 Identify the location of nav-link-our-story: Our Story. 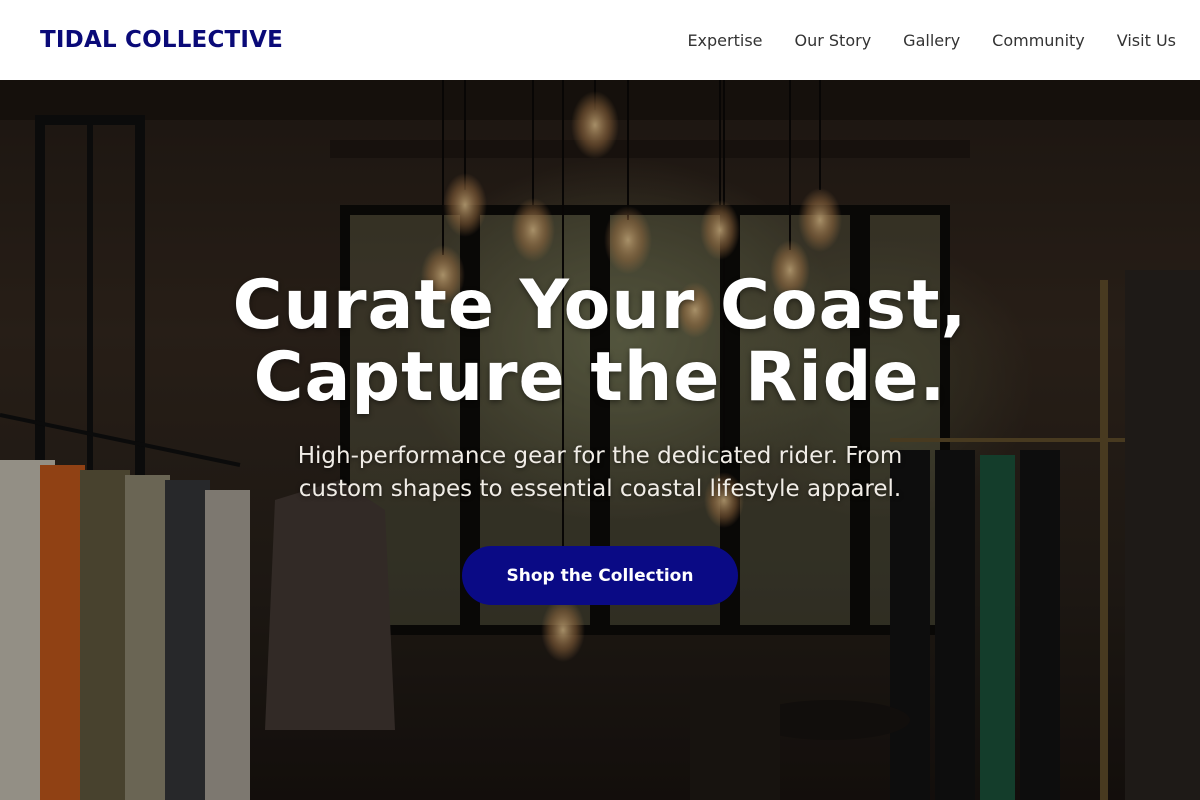
(833, 40).